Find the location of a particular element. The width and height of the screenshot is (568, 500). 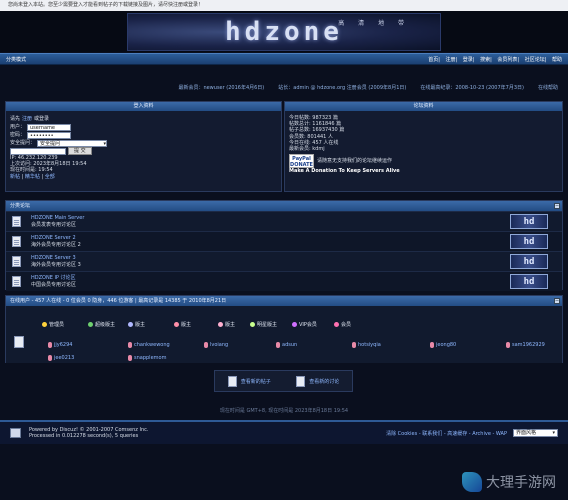

legend-item: 超级版主 is located at coordinates (101, 324).